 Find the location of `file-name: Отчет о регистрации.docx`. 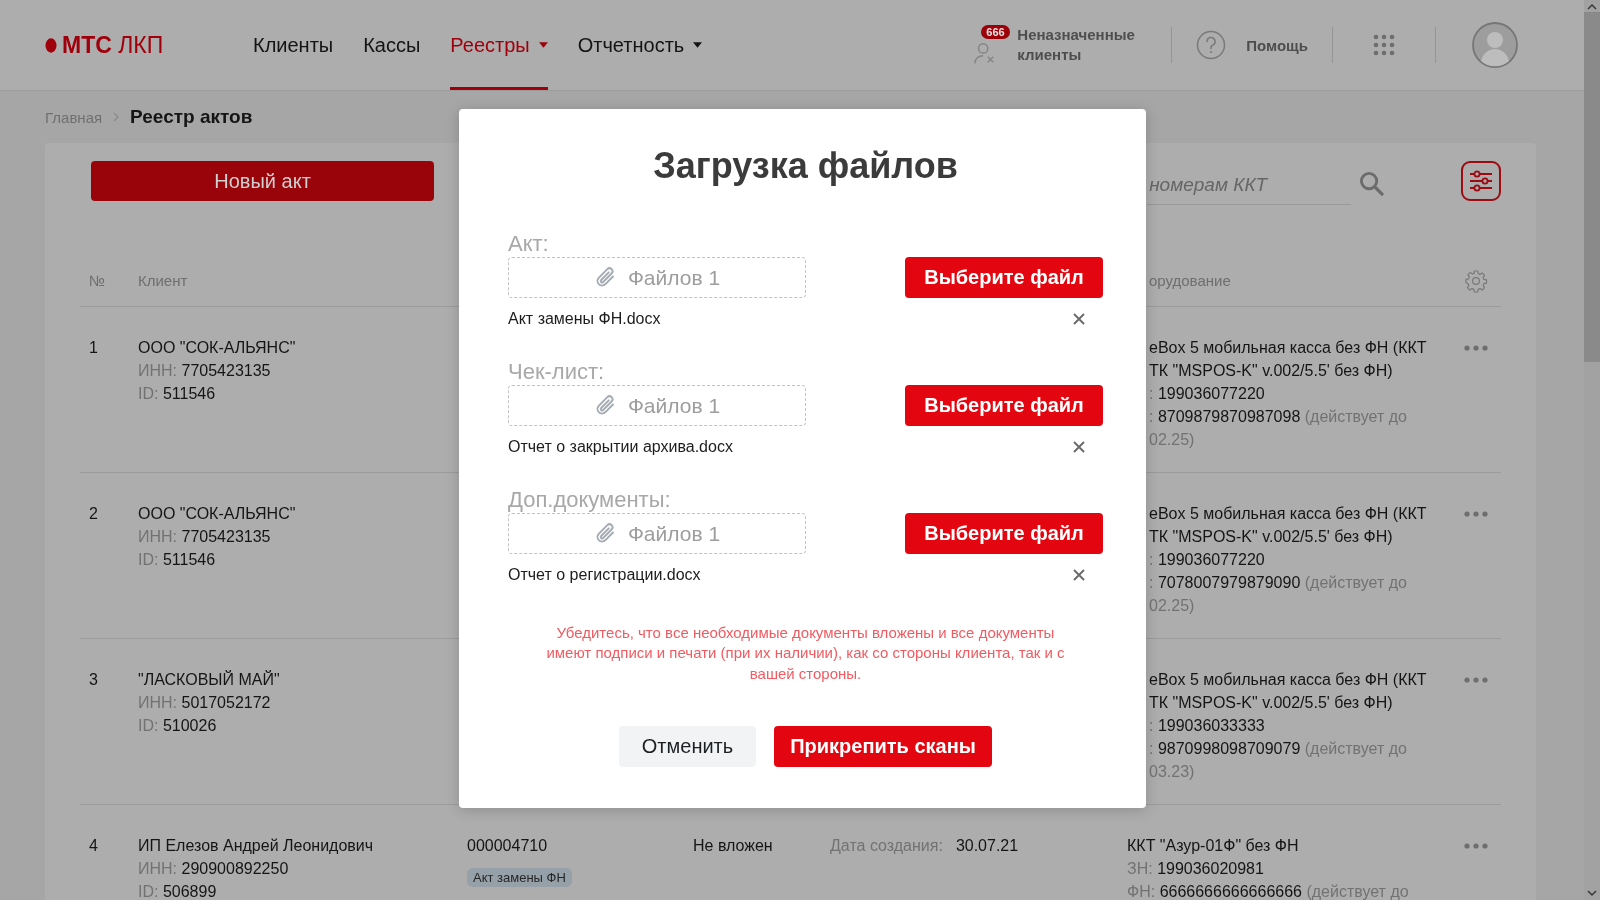

file-name: Отчет о регистрации.docx is located at coordinates (604, 575).